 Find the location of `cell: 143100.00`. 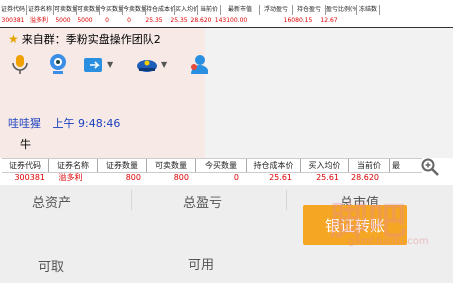

cell: 143100.00 is located at coordinates (231, 20).